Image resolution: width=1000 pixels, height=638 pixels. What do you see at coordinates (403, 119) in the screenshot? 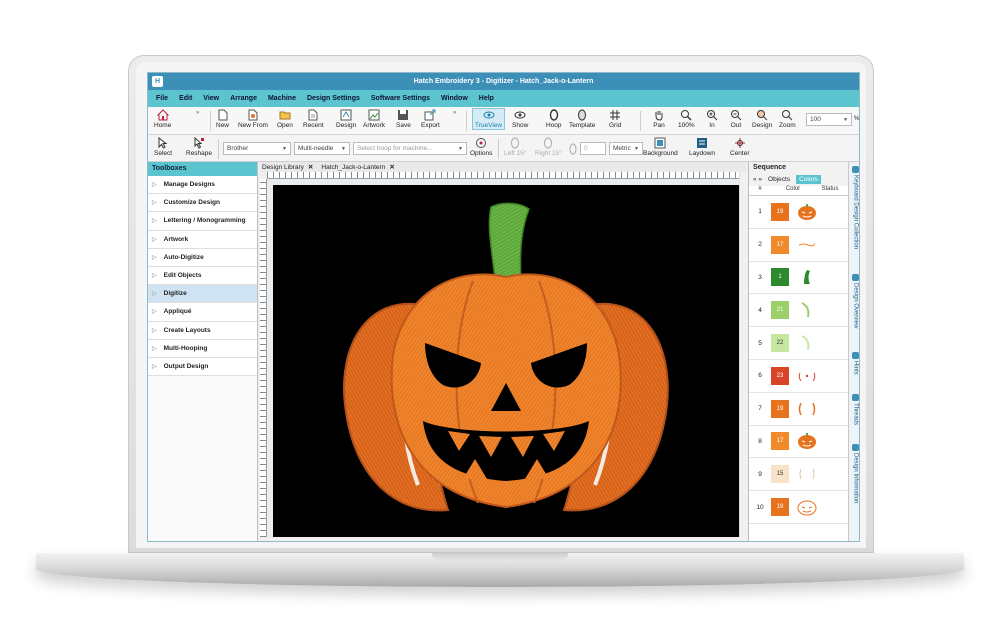
I see `save-button: Save` at bounding box center [403, 119].